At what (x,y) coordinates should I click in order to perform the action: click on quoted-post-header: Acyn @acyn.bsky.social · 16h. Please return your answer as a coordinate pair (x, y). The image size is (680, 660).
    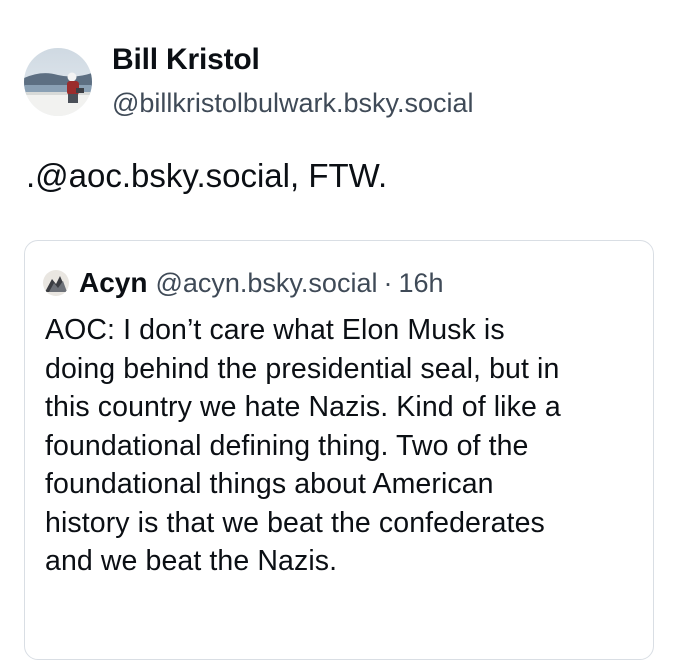
    Looking at the image, I should click on (243, 283).